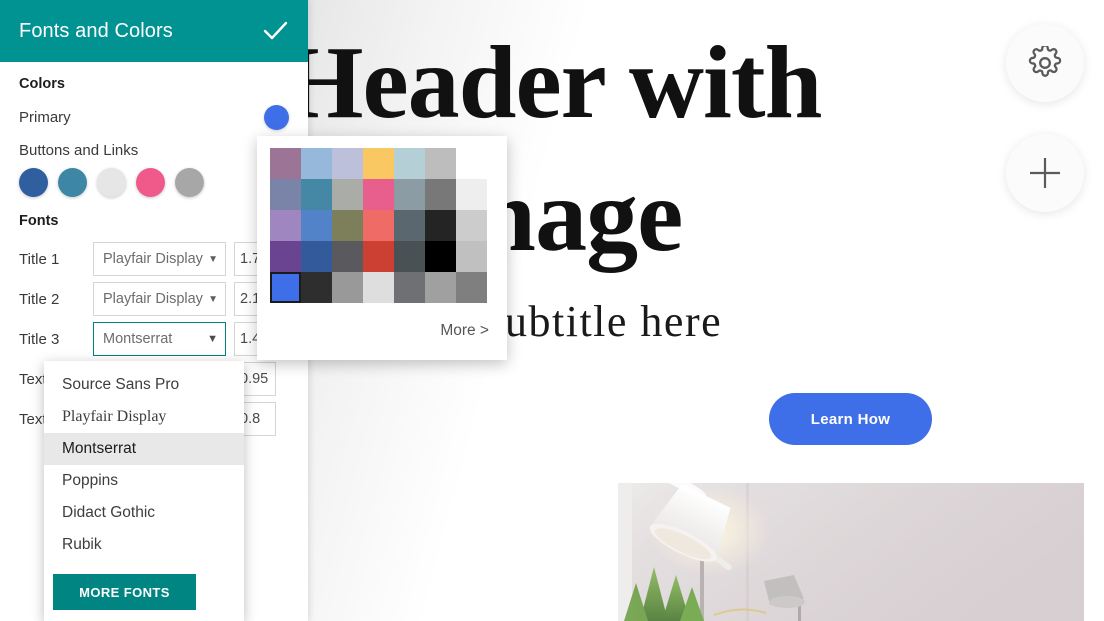 The image size is (1104, 621). I want to click on learn-how-button: Learn How, so click(850, 419).